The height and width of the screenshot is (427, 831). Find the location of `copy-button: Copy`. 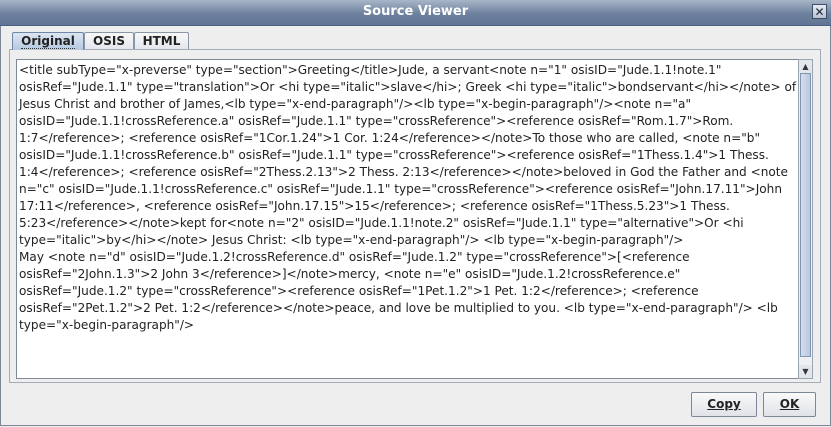

copy-button: Copy is located at coordinates (724, 404).